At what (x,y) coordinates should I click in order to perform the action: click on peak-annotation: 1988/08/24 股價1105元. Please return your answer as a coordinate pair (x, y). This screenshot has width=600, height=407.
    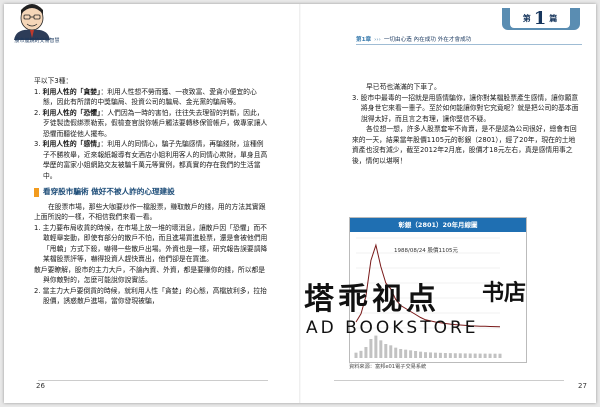
    Looking at the image, I should click on (426, 250).